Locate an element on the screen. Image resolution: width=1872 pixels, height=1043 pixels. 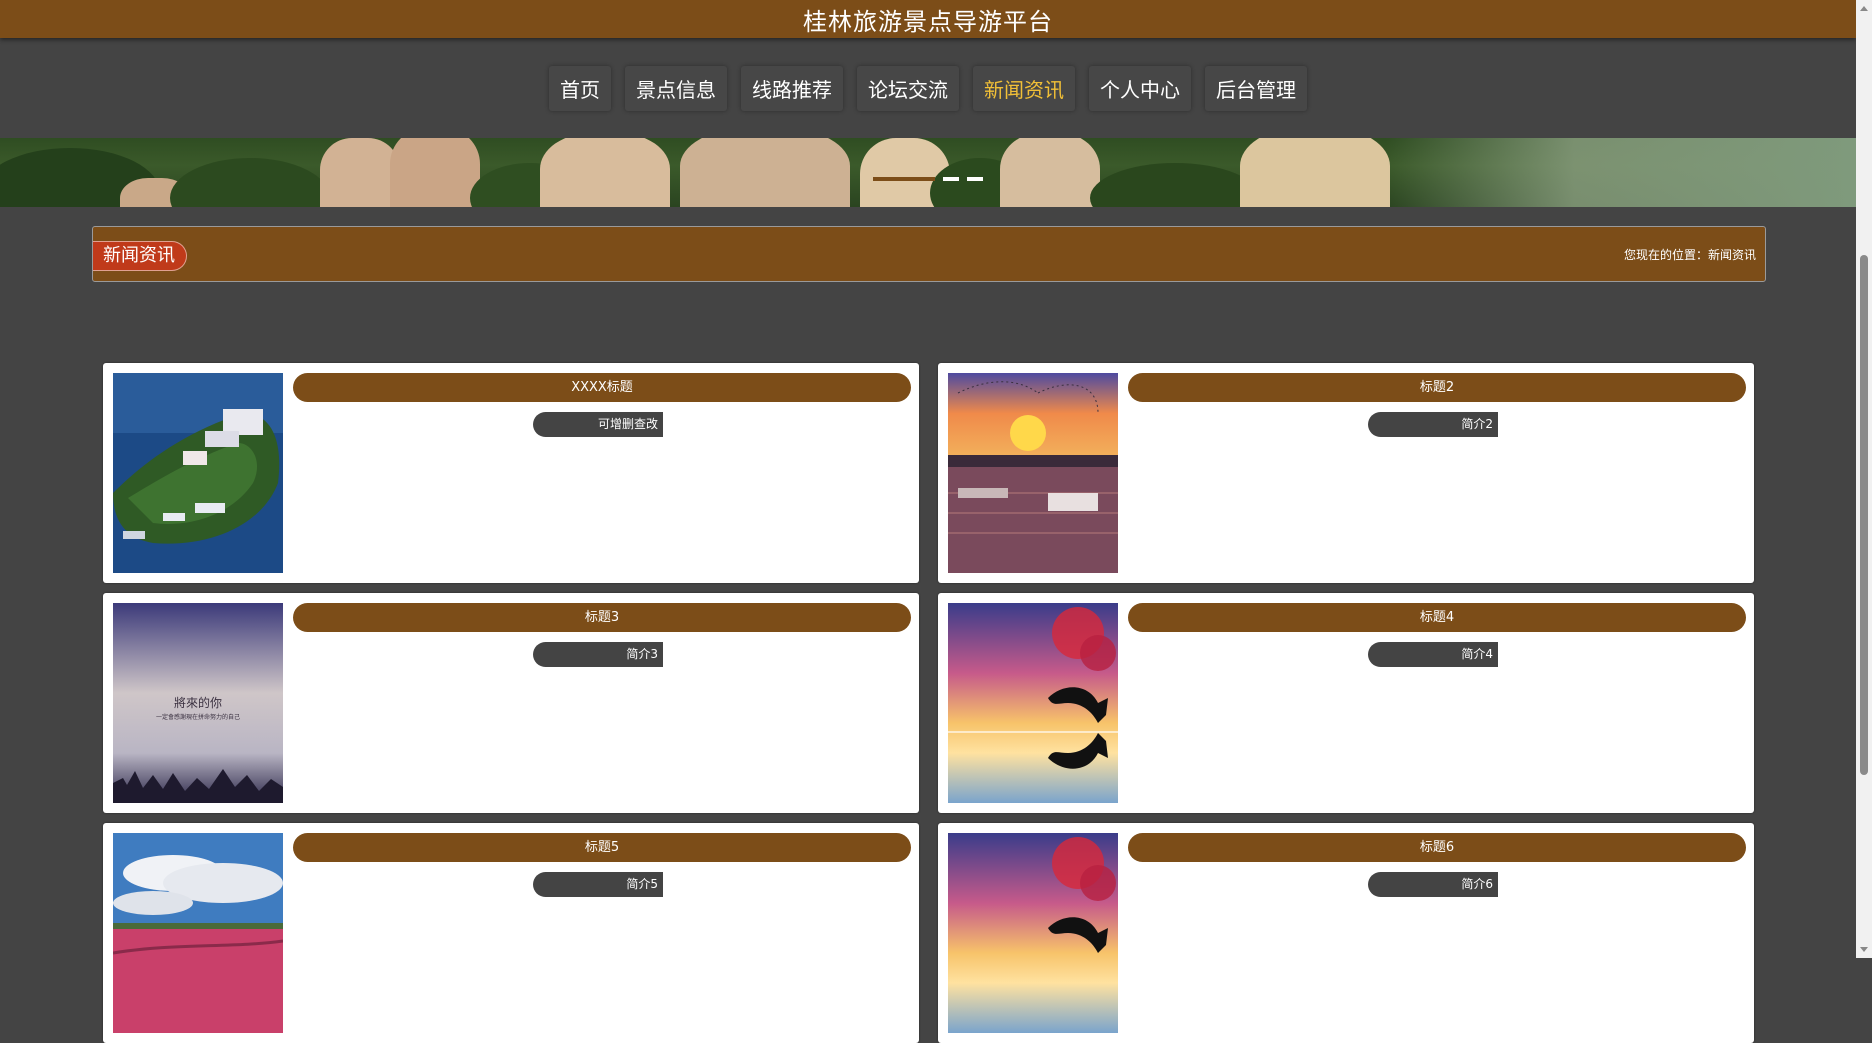
news-card-summary: 可增删查改 is located at coordinates (598, 424).